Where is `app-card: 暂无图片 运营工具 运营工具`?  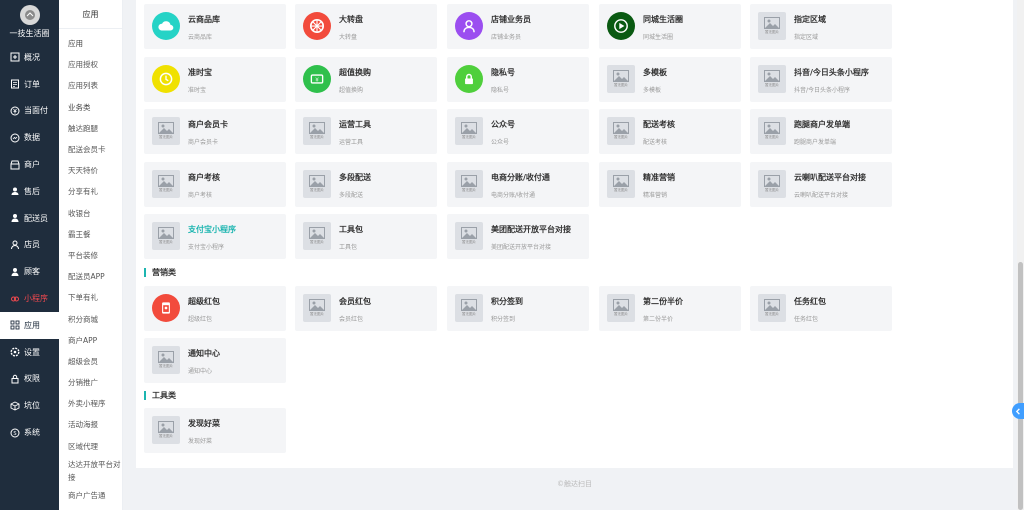 app-card: 暂无图片 运营工具 运营工具 is located at coordinates (366, 131).